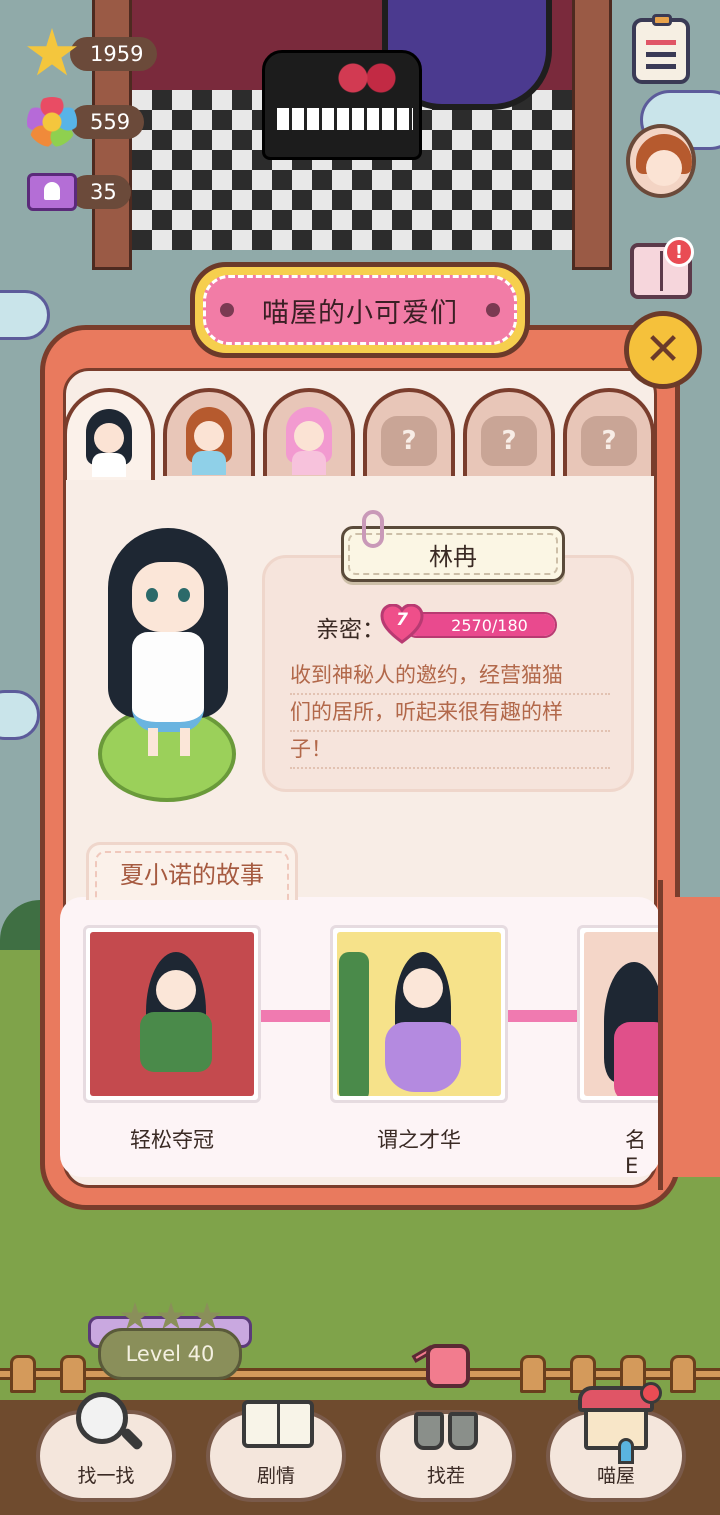 The image size is (720, 1515). I want to click on nav-cat-house-button: 喵屋, so click(616, 1442).